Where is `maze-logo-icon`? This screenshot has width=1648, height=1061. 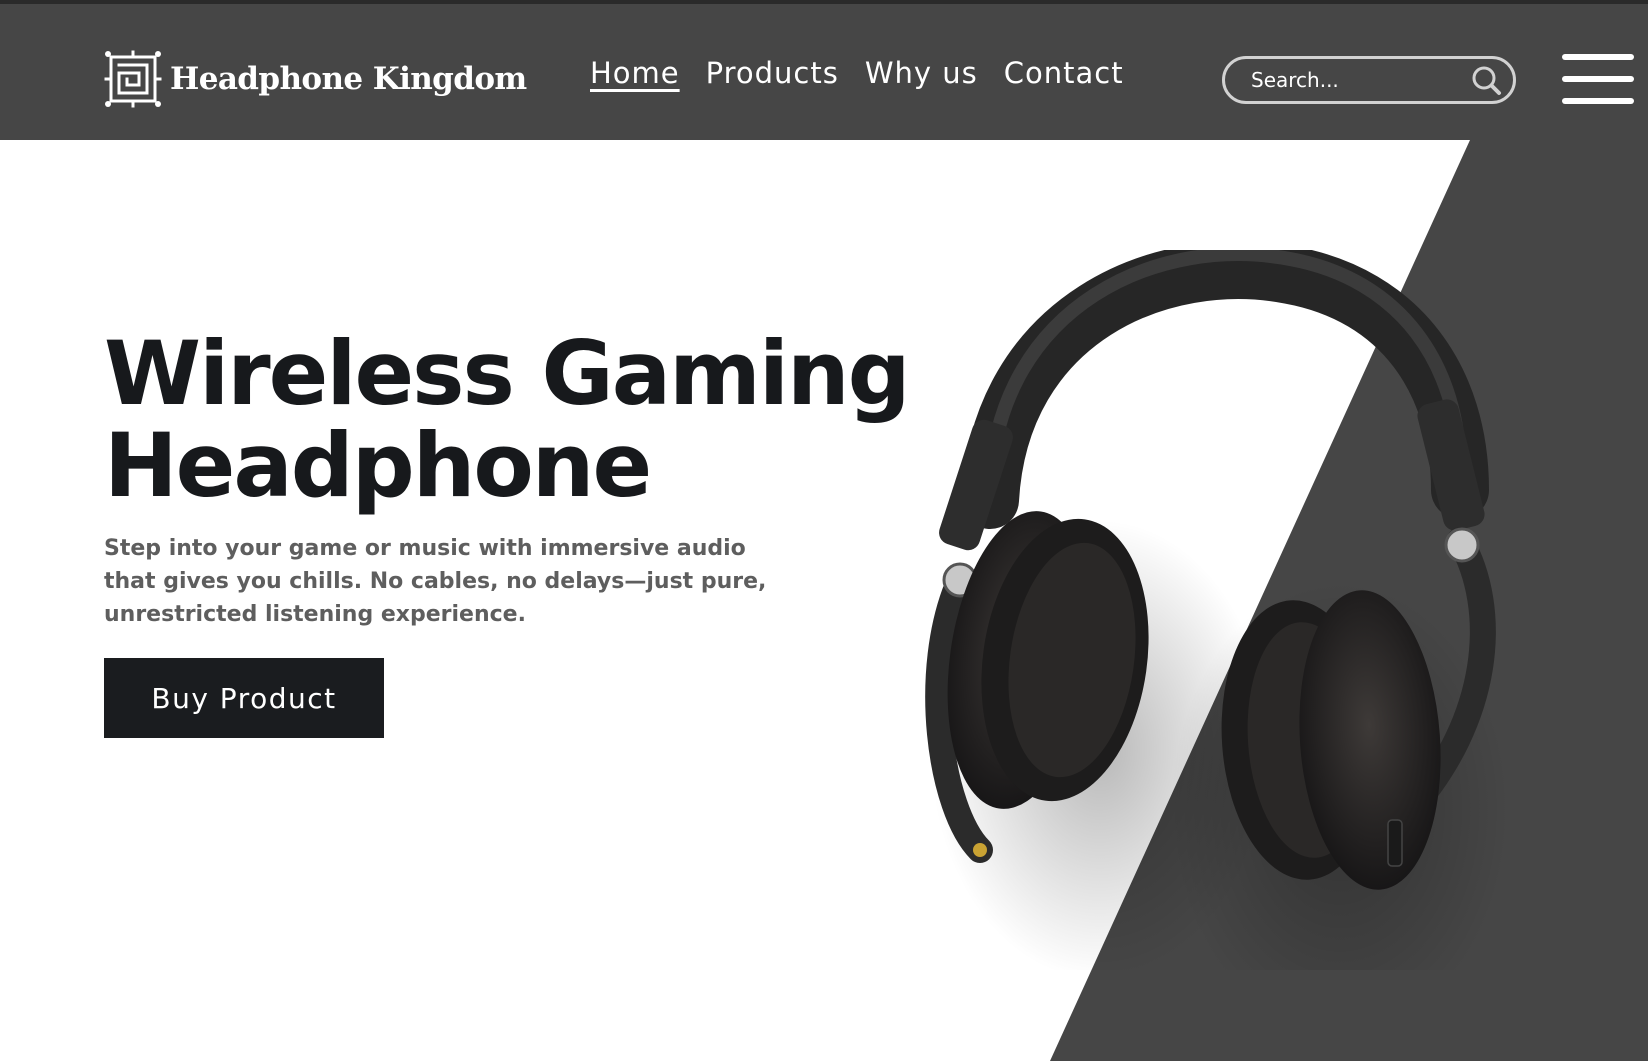 maze-logo-icon is located at coordinates (133, 79).